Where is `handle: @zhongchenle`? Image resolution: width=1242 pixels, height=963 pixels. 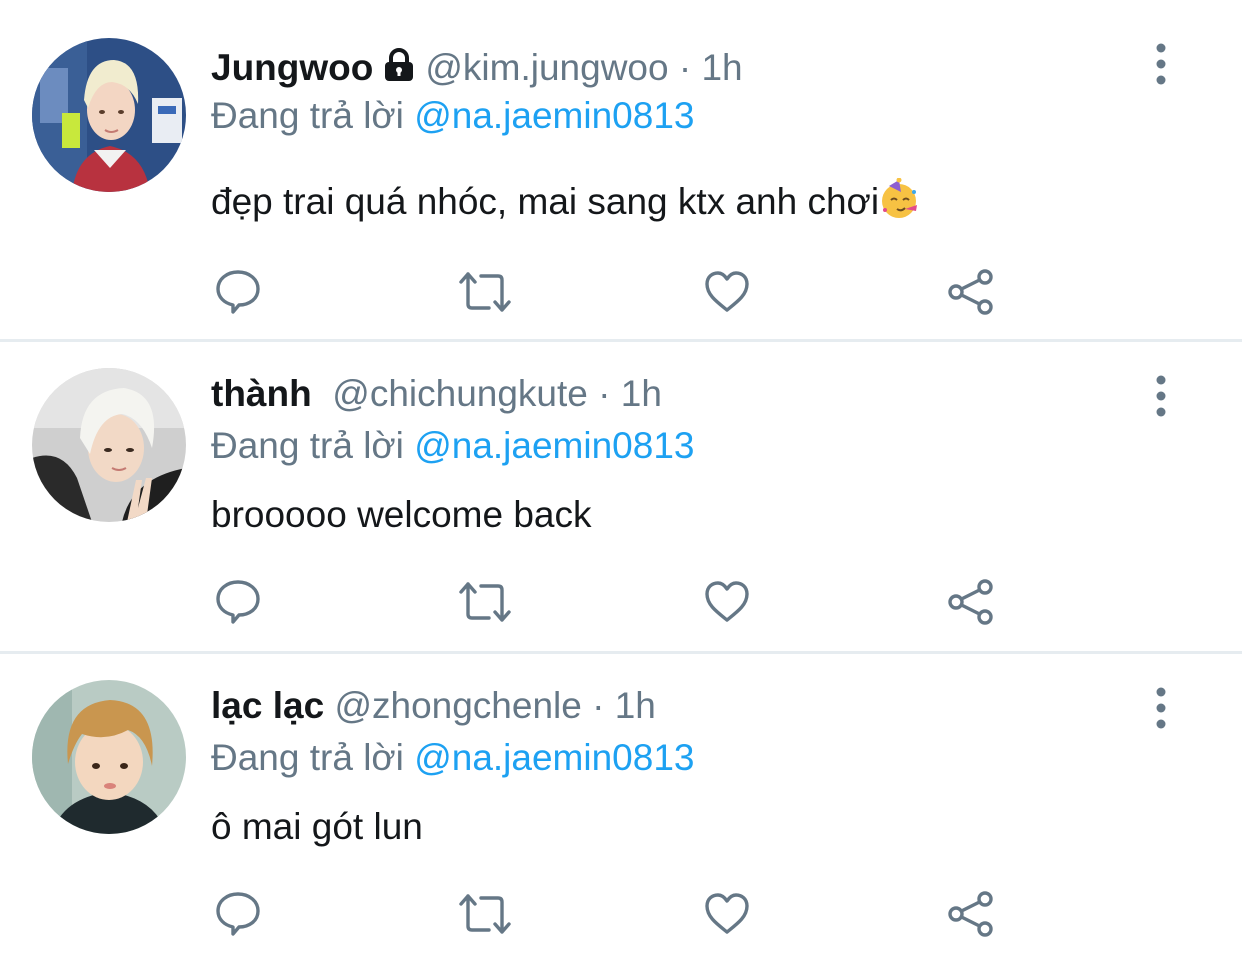
handle: @zhongchenle is located at coordinates (457, 705).